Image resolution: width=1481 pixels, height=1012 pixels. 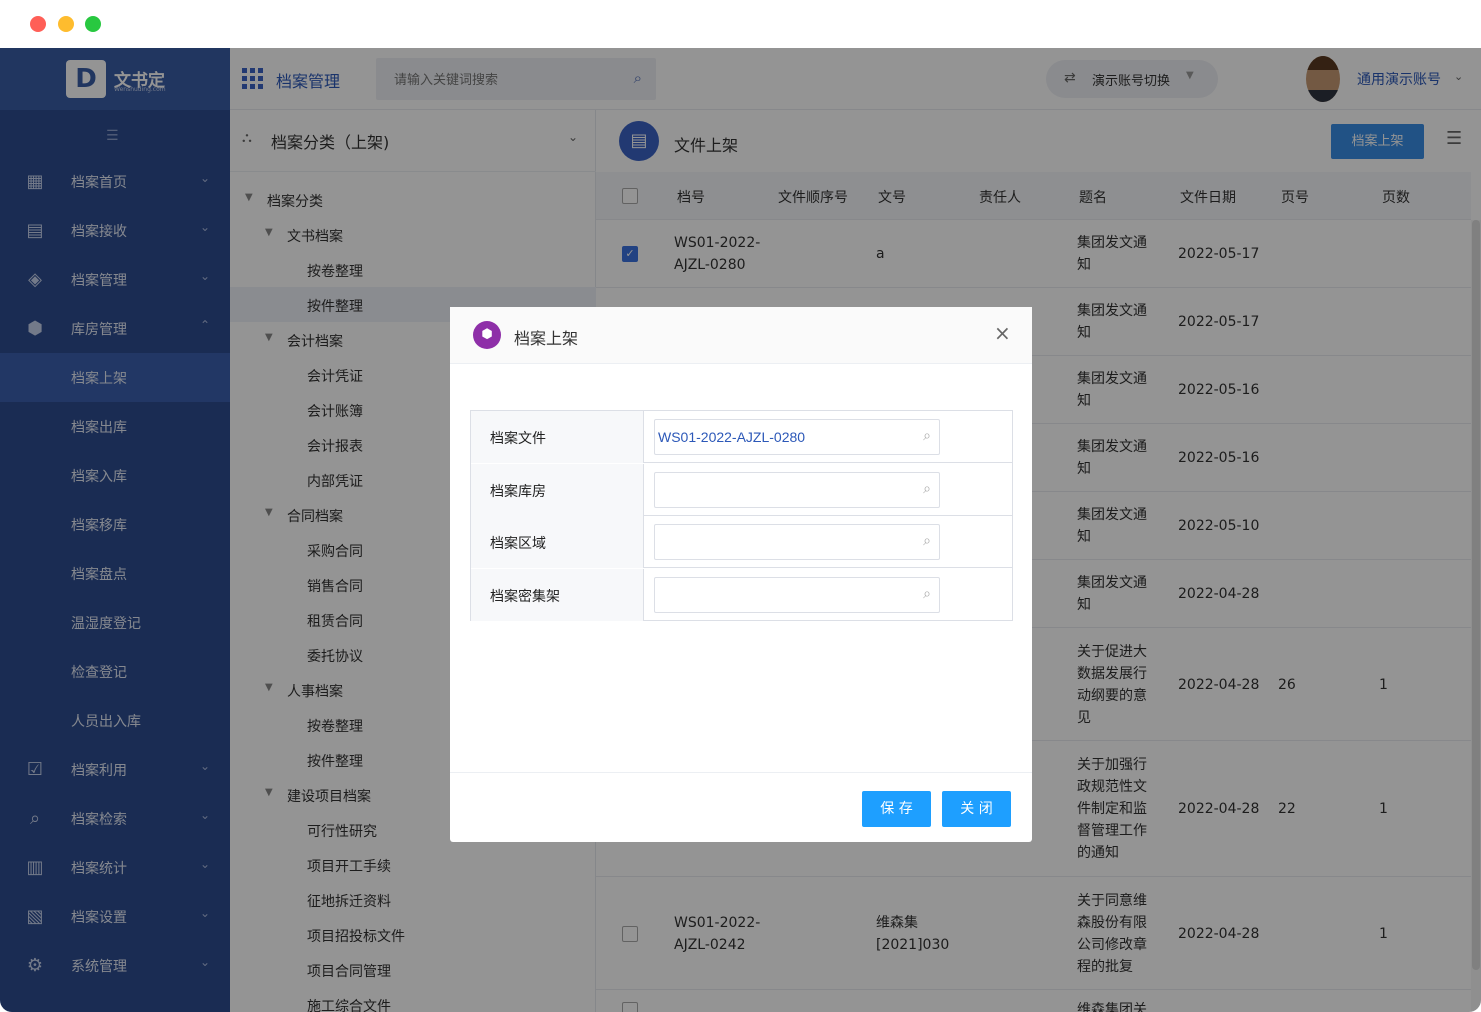 I want to click on form-row: 档案文件 ⌕, so click(x=741, y=437).